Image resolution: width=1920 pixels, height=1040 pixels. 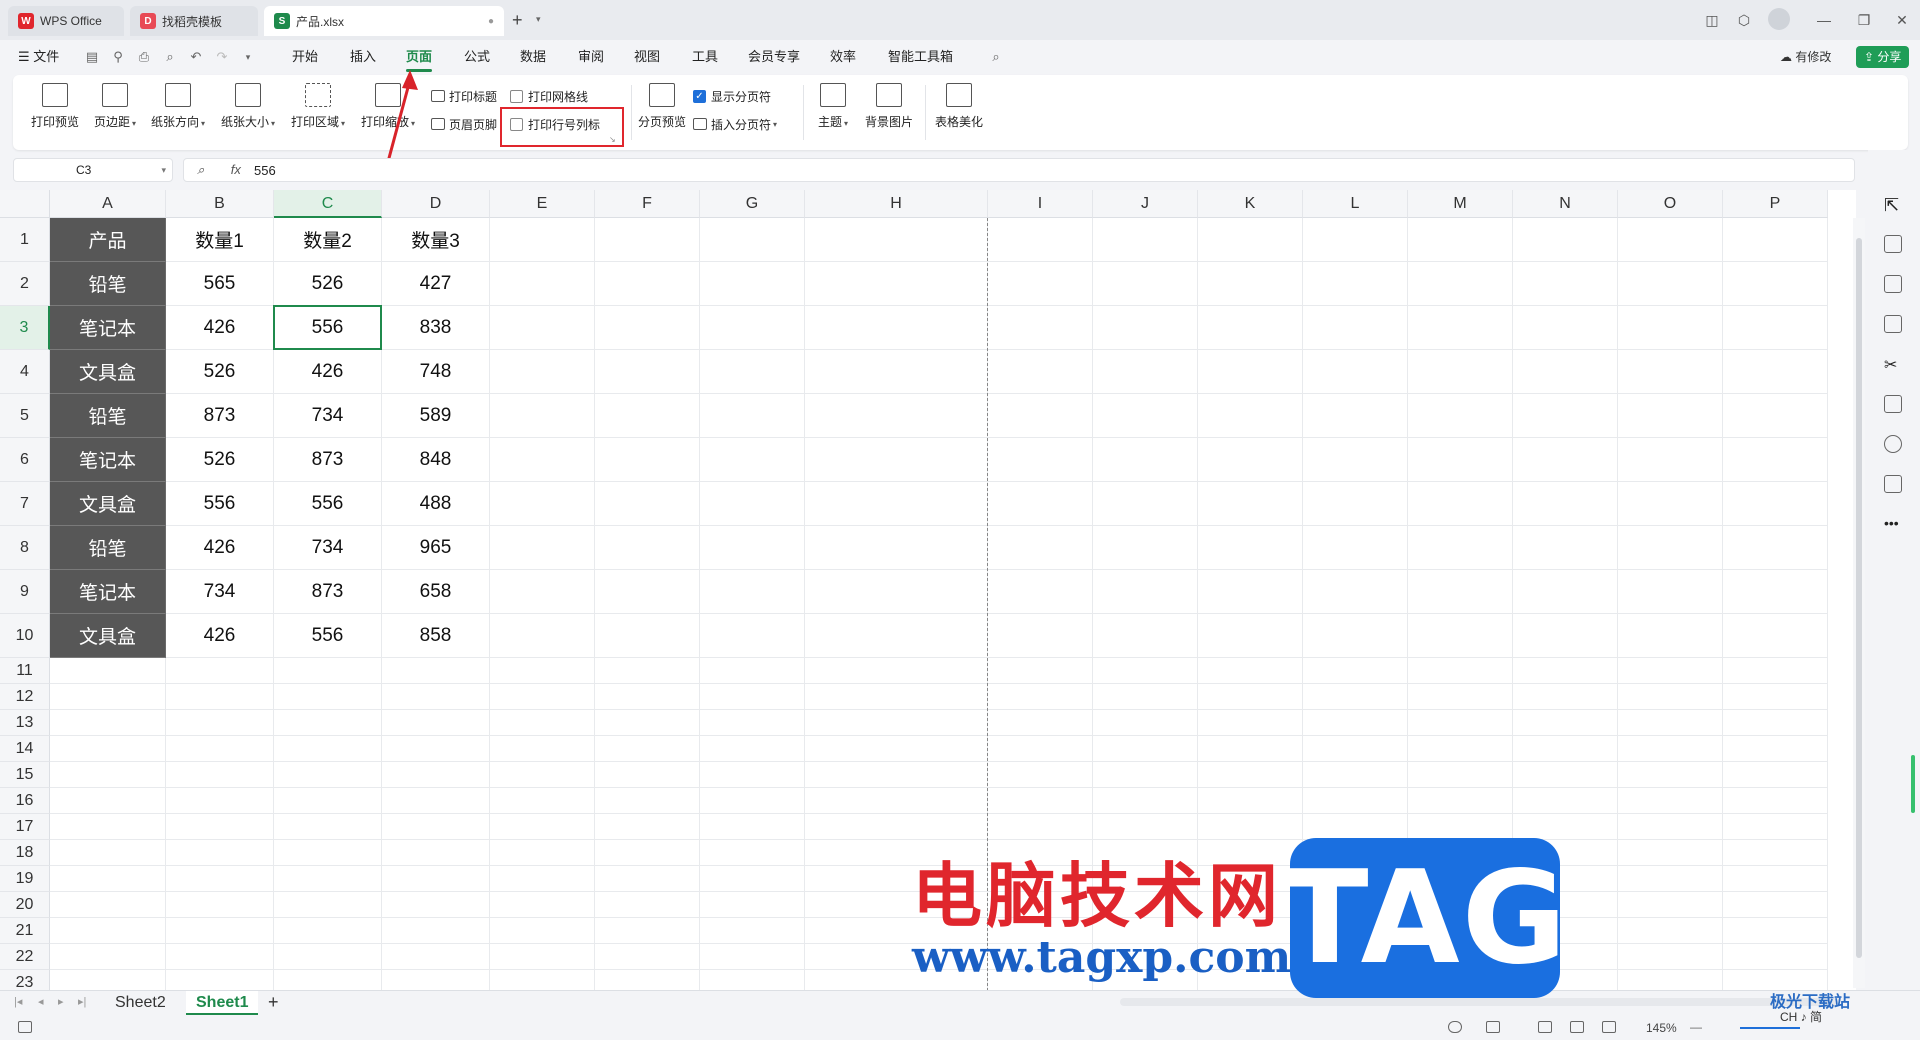 I want to click on cell-p13, so click(x=1775, y=723).